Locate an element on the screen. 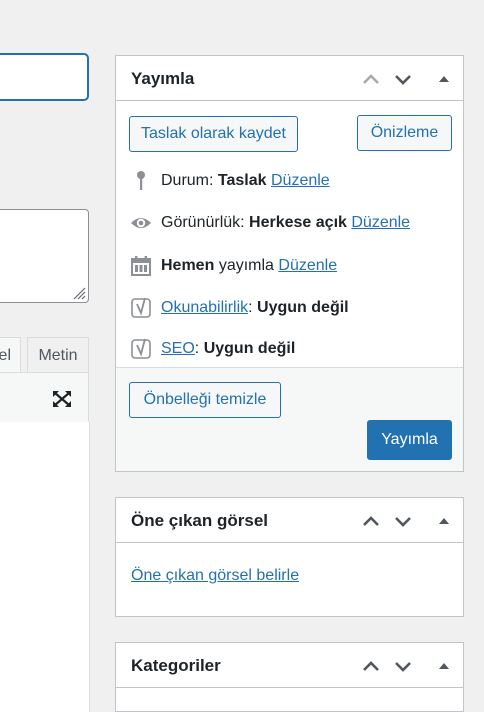 The height and width of the screenshot is (712, 484). categories-box: Kategoriler is located at coordinates (289, 677).